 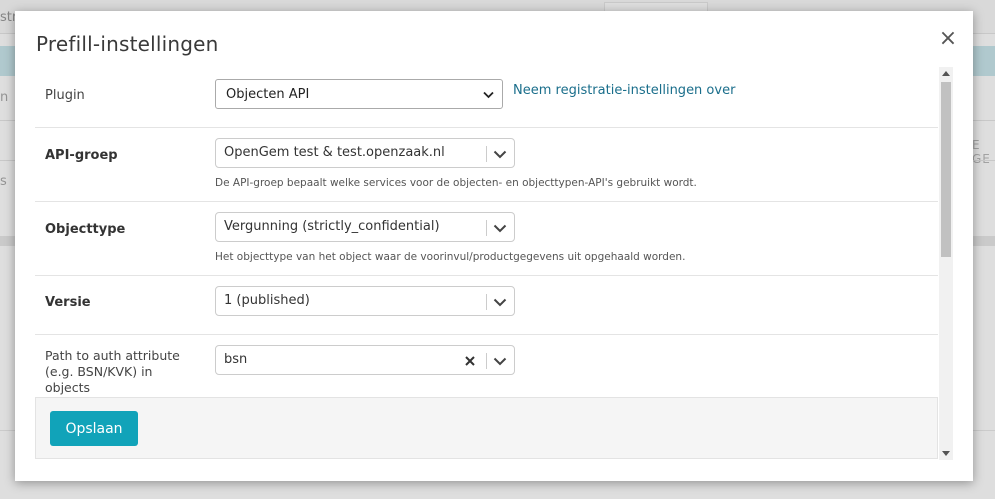 What do you see at coordinates (946, 453) in the screenshot?
I see `scroll-down-icon` at bounding box center [946, 453].